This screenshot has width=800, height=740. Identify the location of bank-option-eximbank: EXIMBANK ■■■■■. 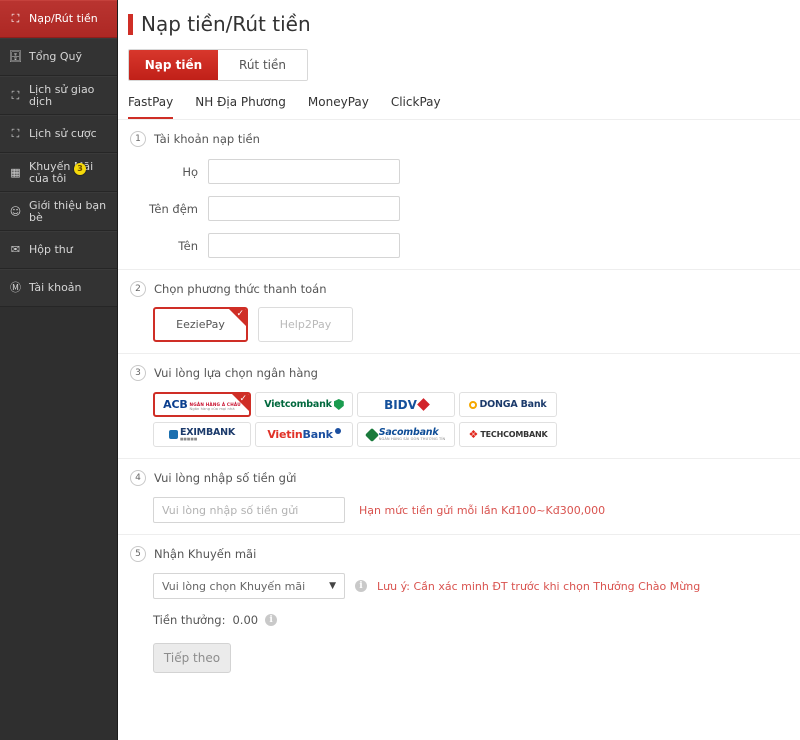
(202, 434).